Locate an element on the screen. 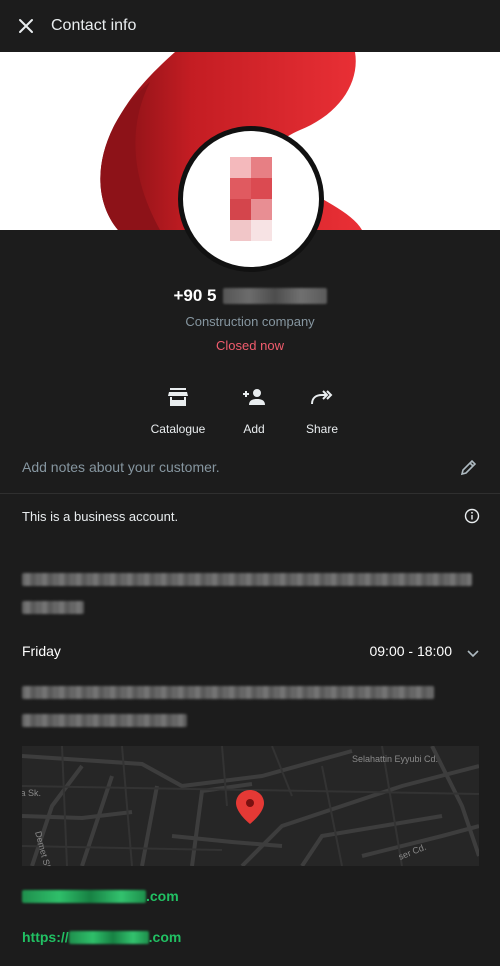 Image resolution: width=500 pixels, height=966 pixels. pencil-icon is located at coordinates (468, 467).